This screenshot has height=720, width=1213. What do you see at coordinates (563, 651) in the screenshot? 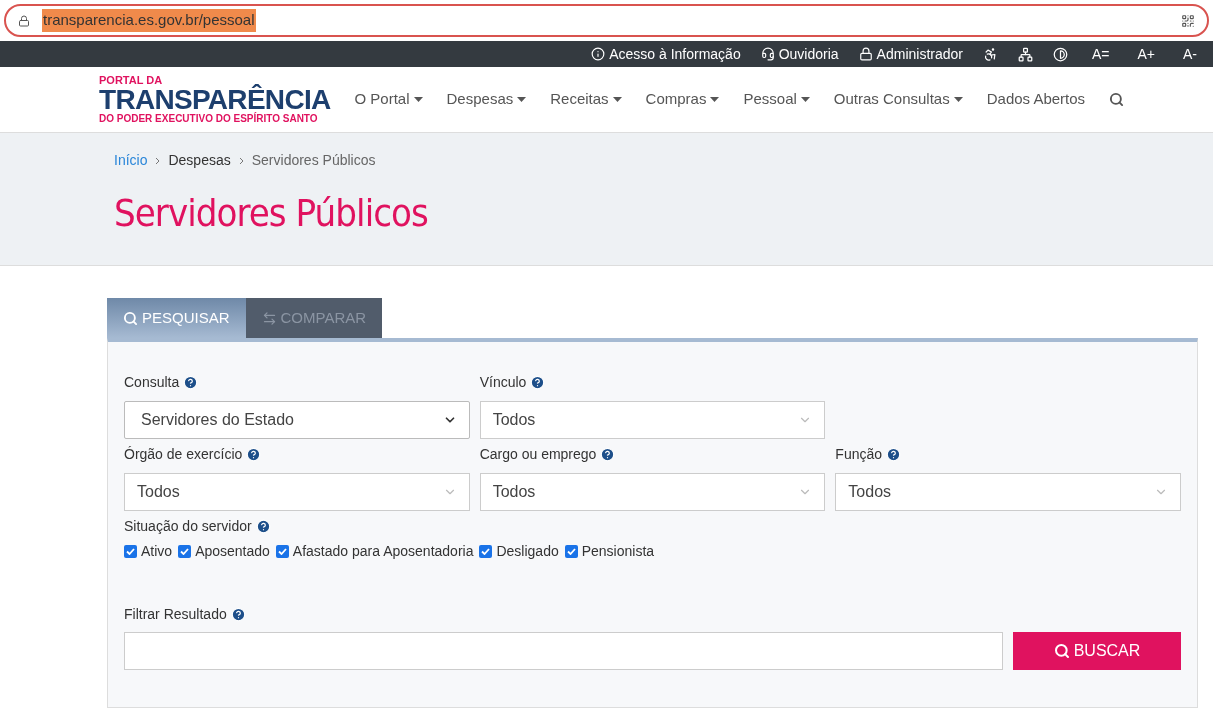
I see `filter-input` at bounding box center [563, 651].